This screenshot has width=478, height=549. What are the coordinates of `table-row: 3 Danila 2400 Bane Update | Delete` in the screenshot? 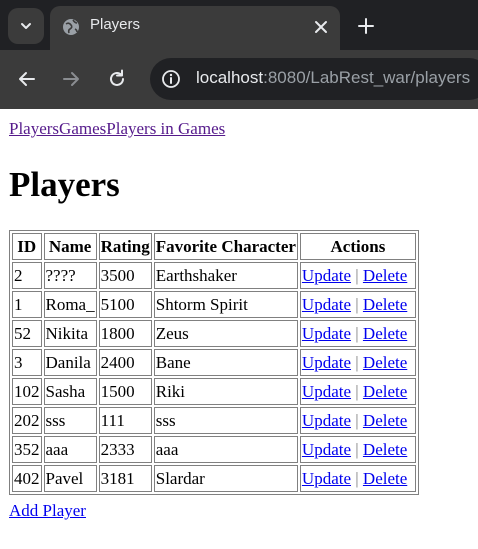 It's located at (214, 362).